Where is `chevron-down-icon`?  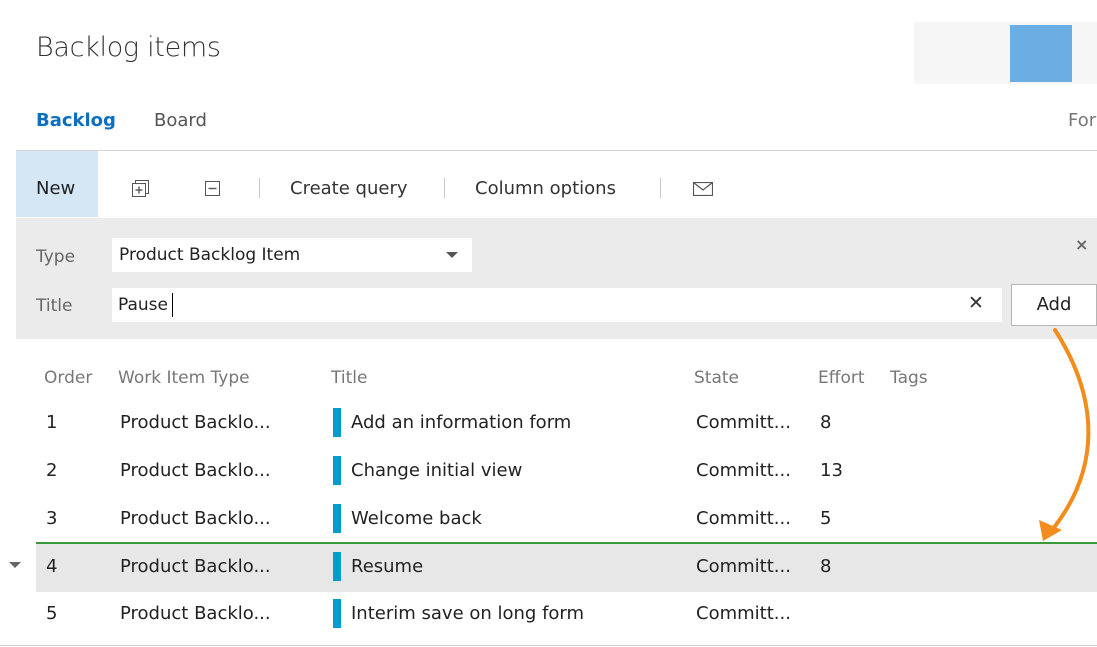
chevron-down-icon is located at coordinates (452, 255).